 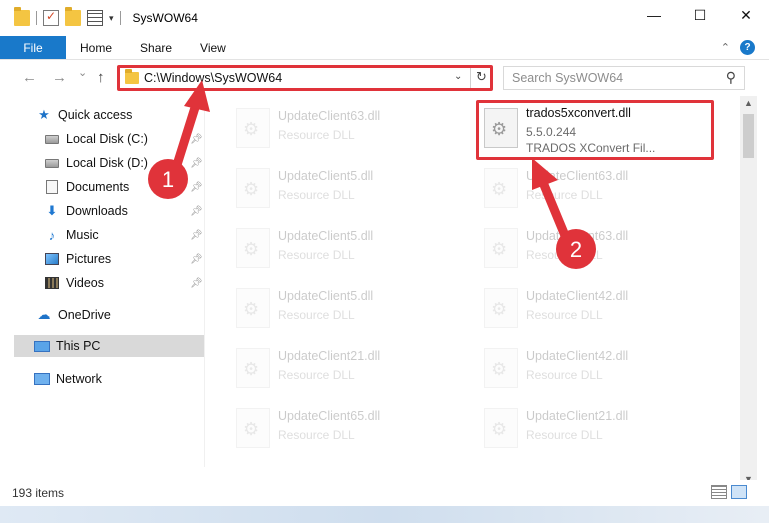 What do you see at coordinates (384, 493) in the screenshot?
I see `status-bar: 193 items` at bounding box center [384, 493].